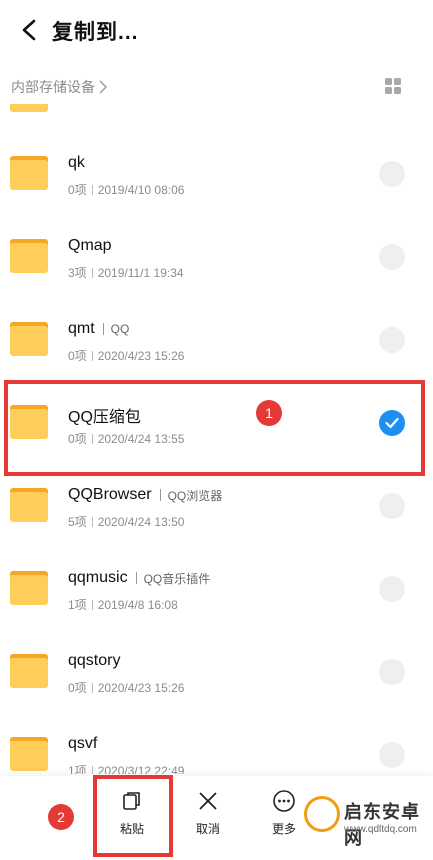 This screenshot has width=433, height=860. Describe the element at coordinates (77, 273) in the screenshot. I see `item-count: 3项` at that location.